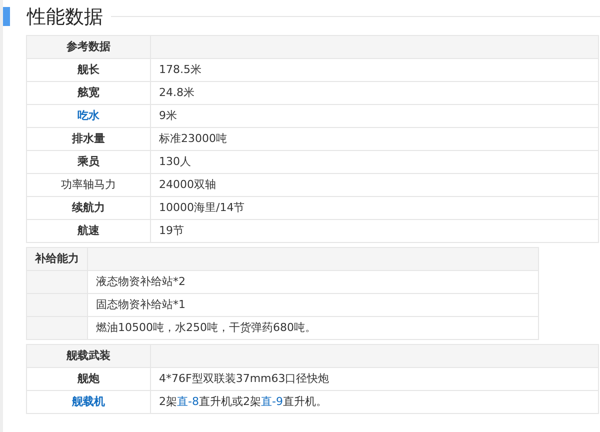  What do you see at coordinates (180, 69) in the screenshot?
I see `cell-text: 178.5米` at bounding box center [180, 69].